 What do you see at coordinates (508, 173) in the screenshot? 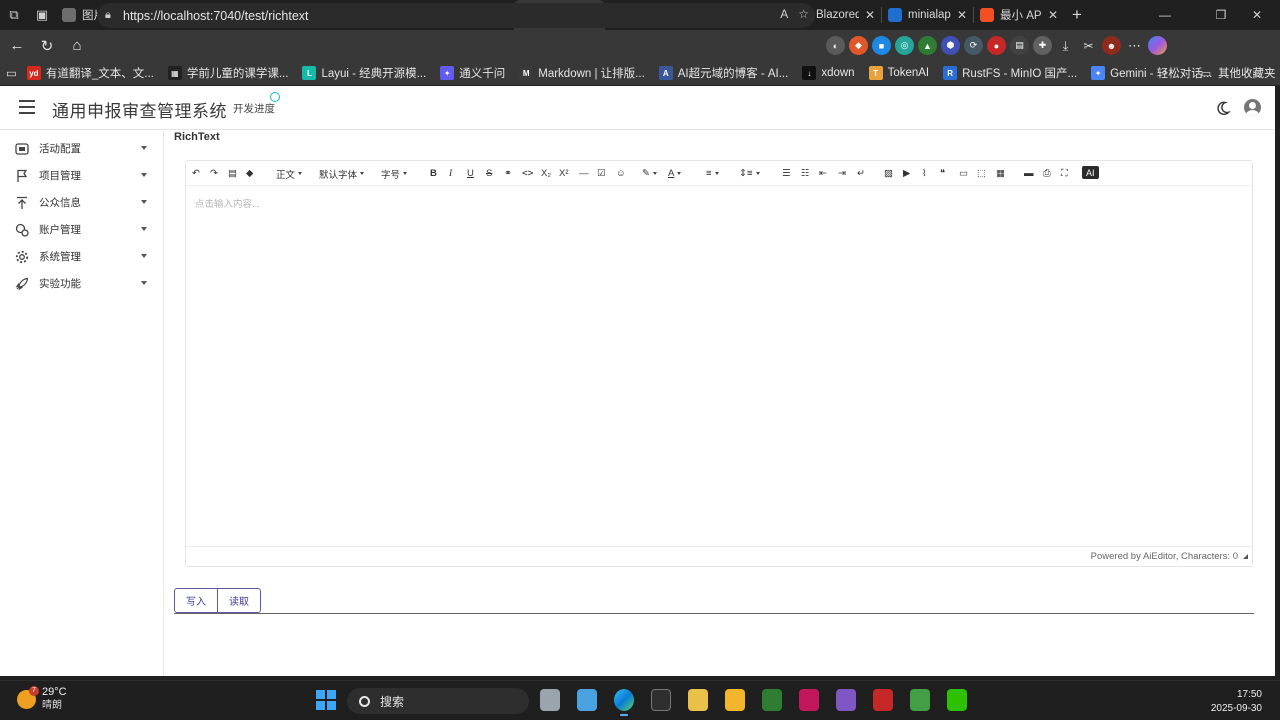
I see `link-icon: ⚭` at bounding box center [508, 173].